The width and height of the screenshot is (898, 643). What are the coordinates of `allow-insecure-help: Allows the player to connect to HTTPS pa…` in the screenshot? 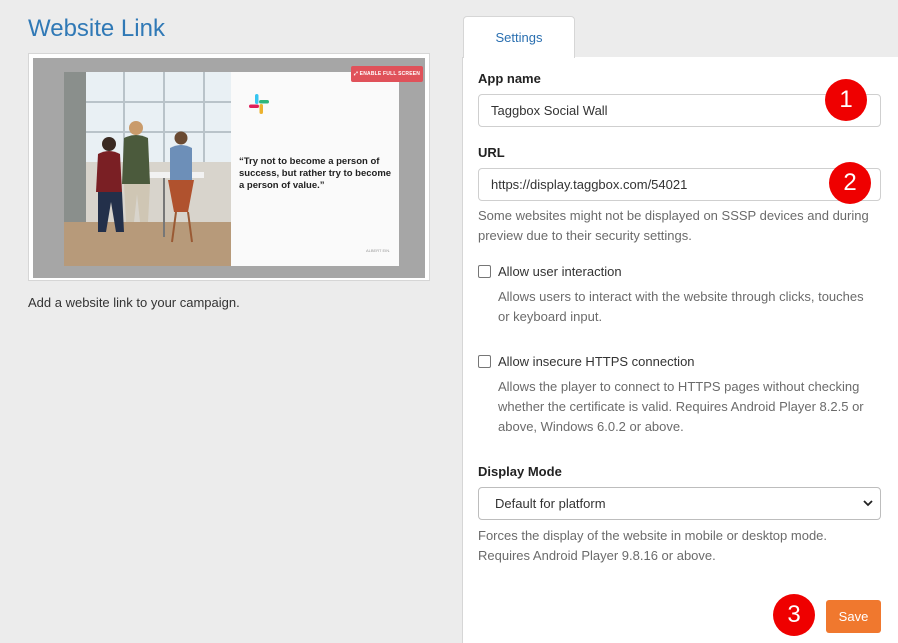 It's located at (681, 406).